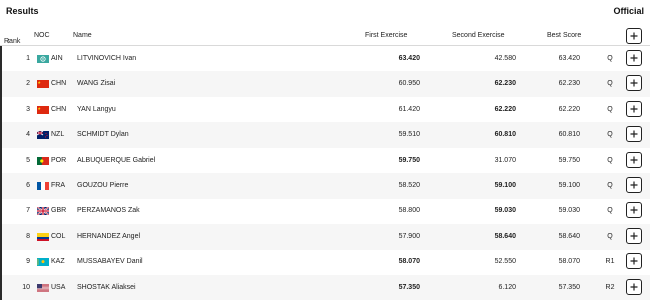 This screenshot has width=650, height=300. What do you see at coordinates (58, 262) in the screenshot?
I see `noc-cell: KAZ` at bounding box center [58, 262].